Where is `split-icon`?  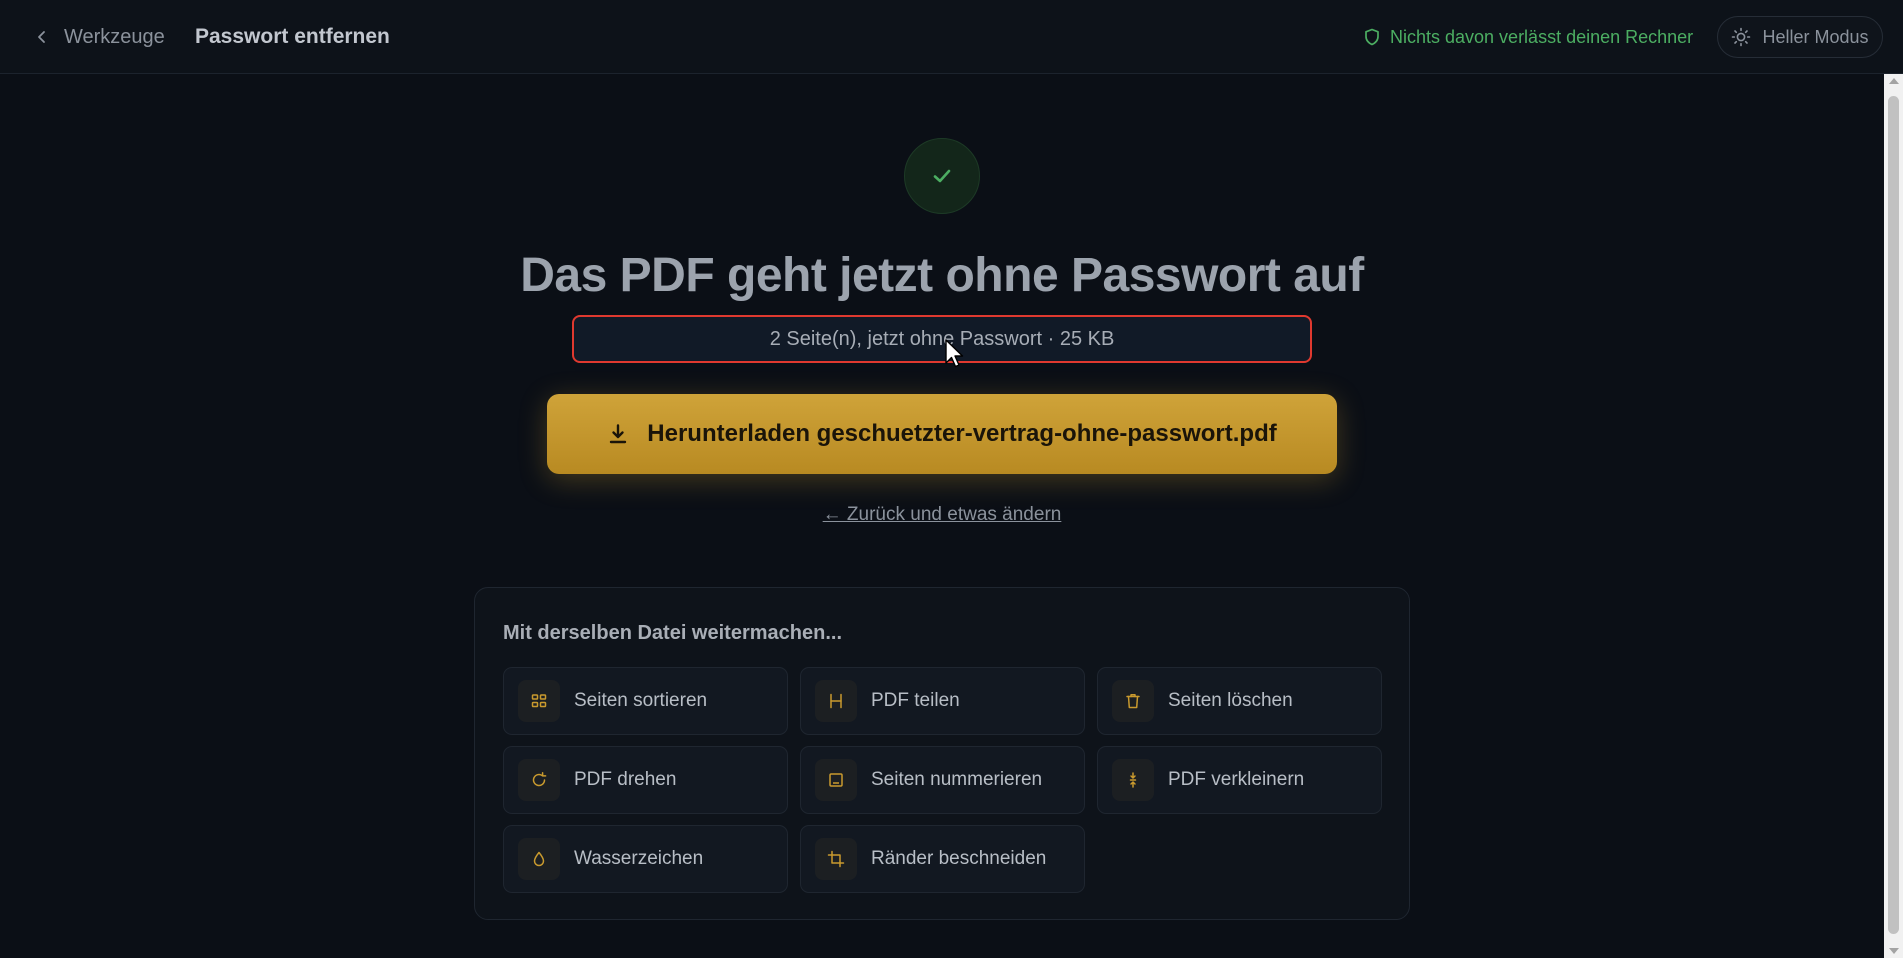 split-icon is located at coordinates (836, 701).